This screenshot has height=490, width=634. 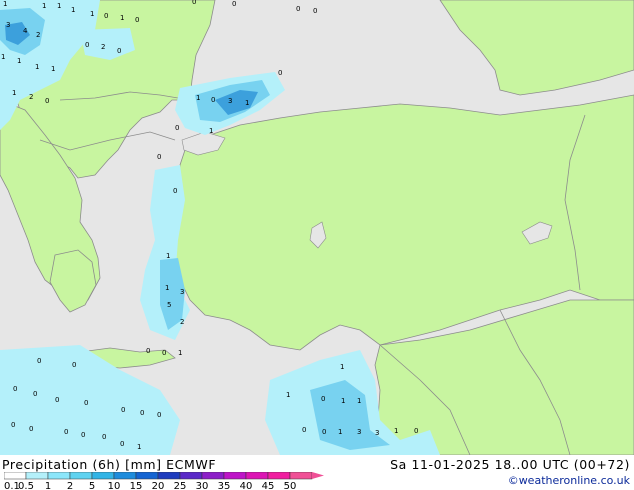 What do you see at coordinates (150, 485) in the screenshot?
I see `color-scale-ticks: 0.10.5 1 2 5 10 15 20 25 30 35 40 45 50` at bounding box center [150, 485].